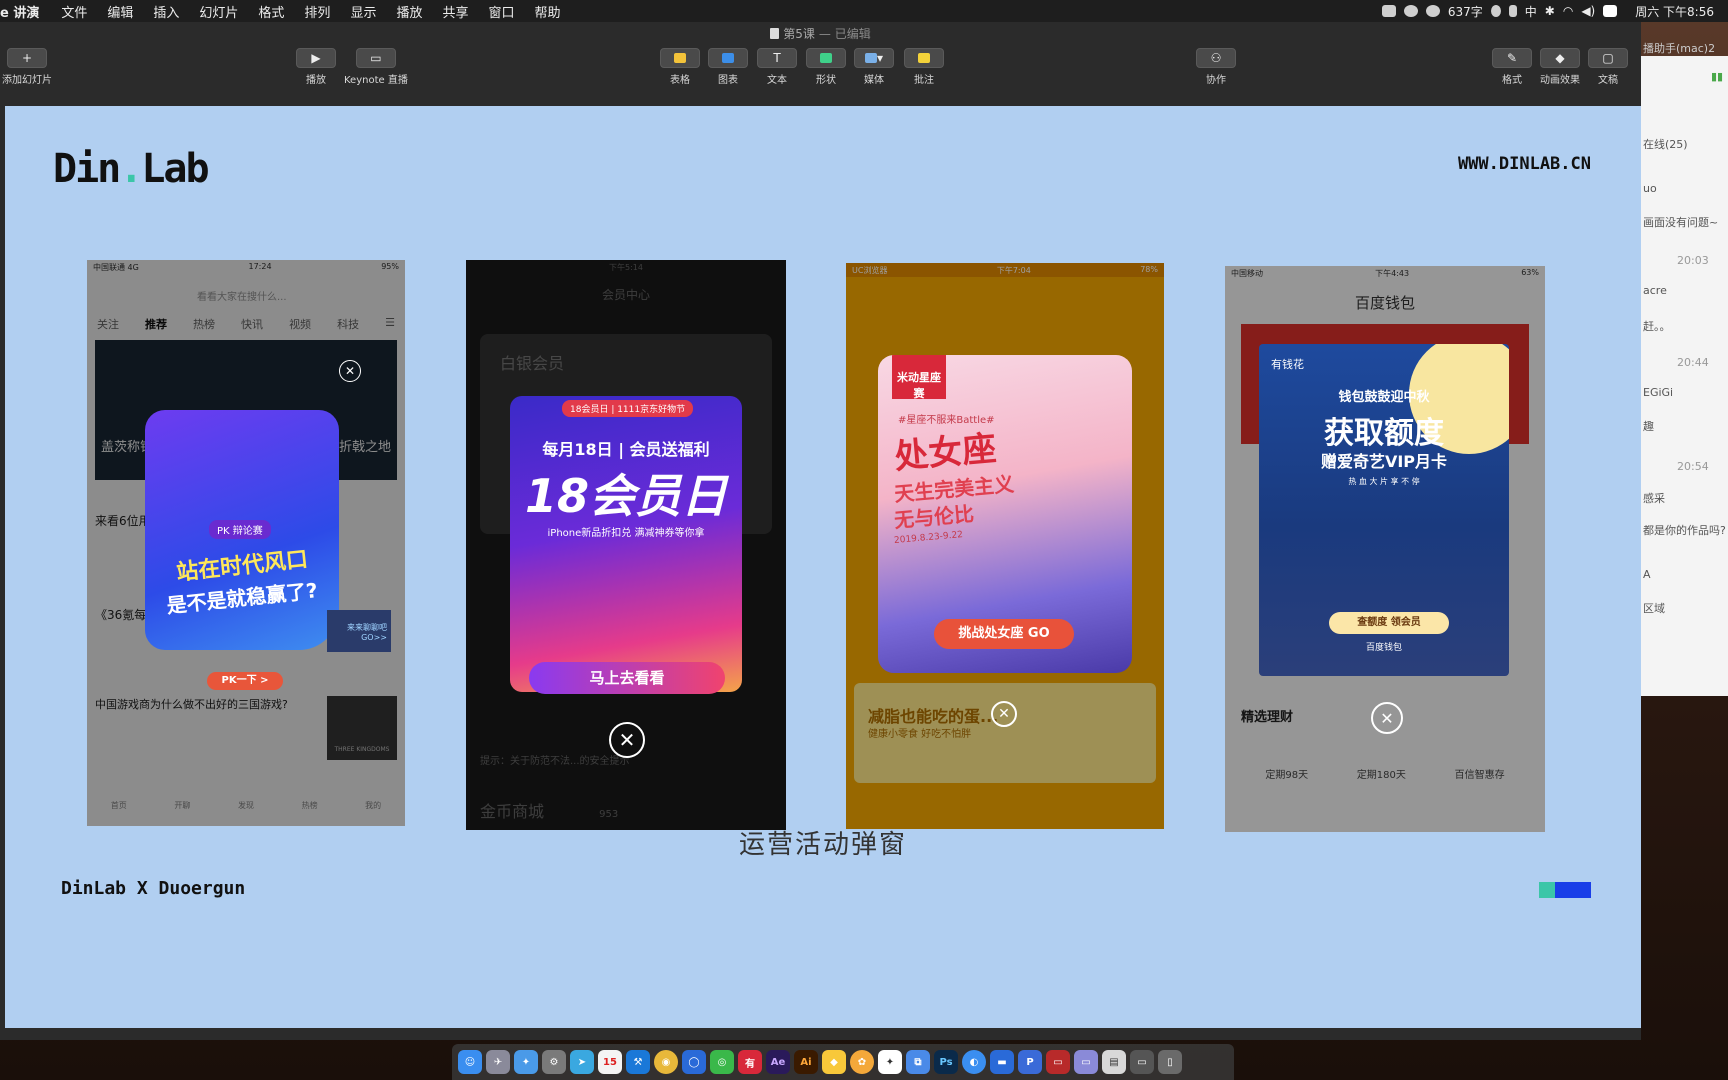 The image size is (1728, 1080). What do you see at coordinates (1058, 1062) in the screenshot?
I see `stack-icon: ▭` at bounding box center [1058, 1062].